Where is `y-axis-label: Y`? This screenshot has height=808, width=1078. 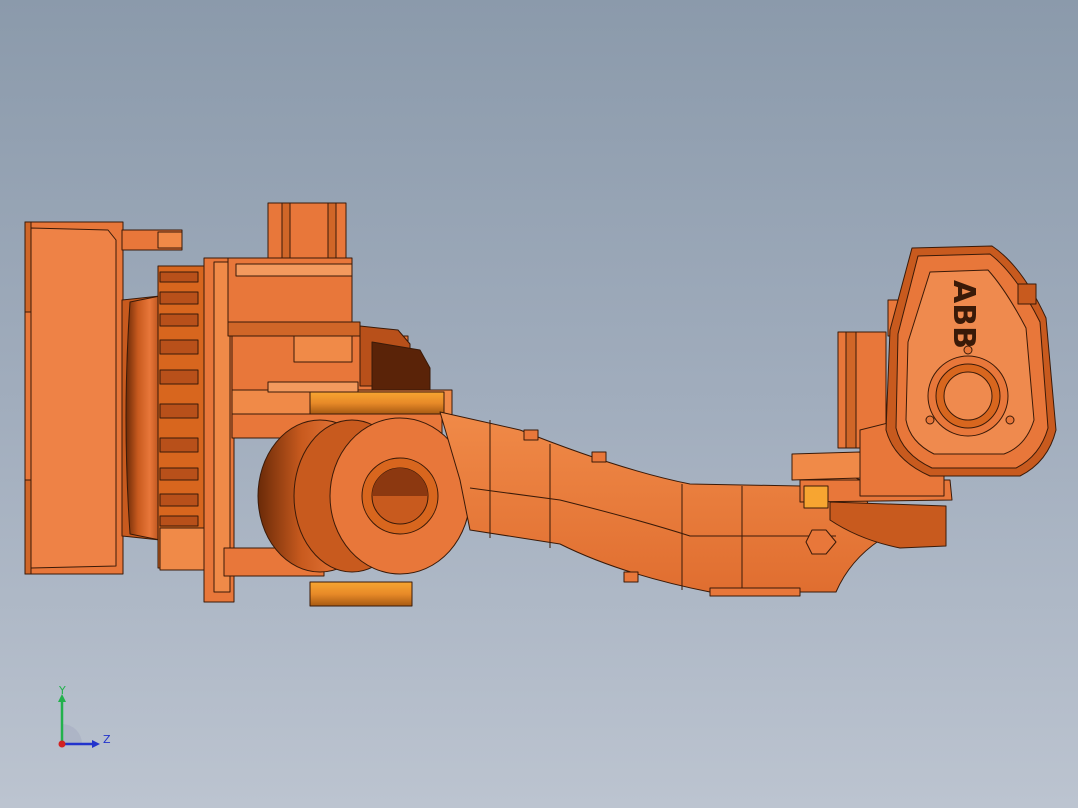
y-axis-label: Y is located at coordinates (62, 690).